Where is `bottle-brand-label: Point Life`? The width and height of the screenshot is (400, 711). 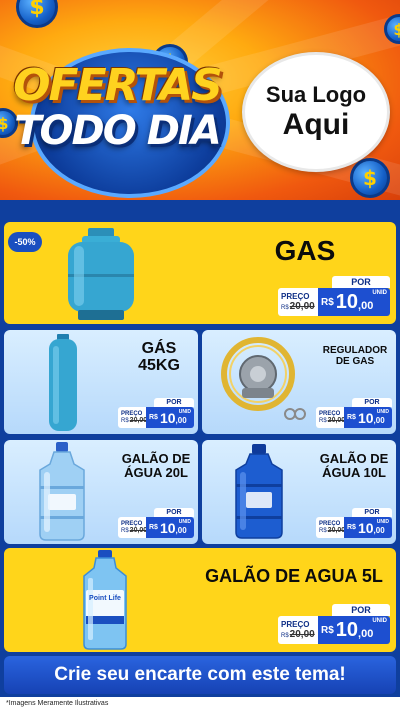 bottle-brand-label: Point Life is located at coordinates (105, 598).